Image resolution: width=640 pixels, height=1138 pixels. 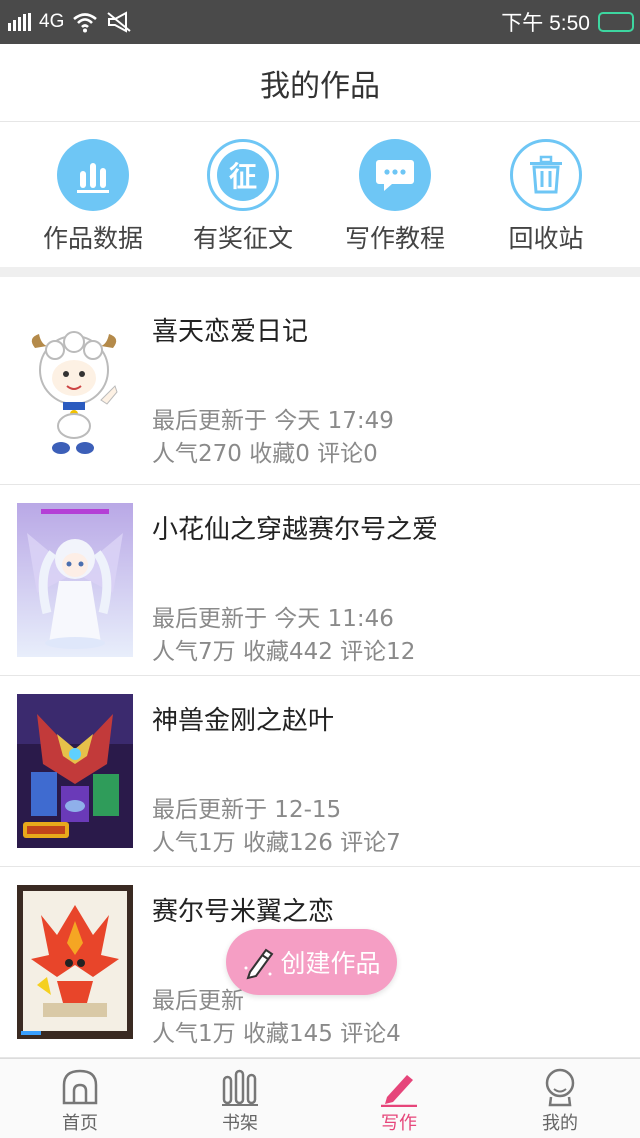 I want to click on status-right: 下午 5:50, so click(x=567, y=22).